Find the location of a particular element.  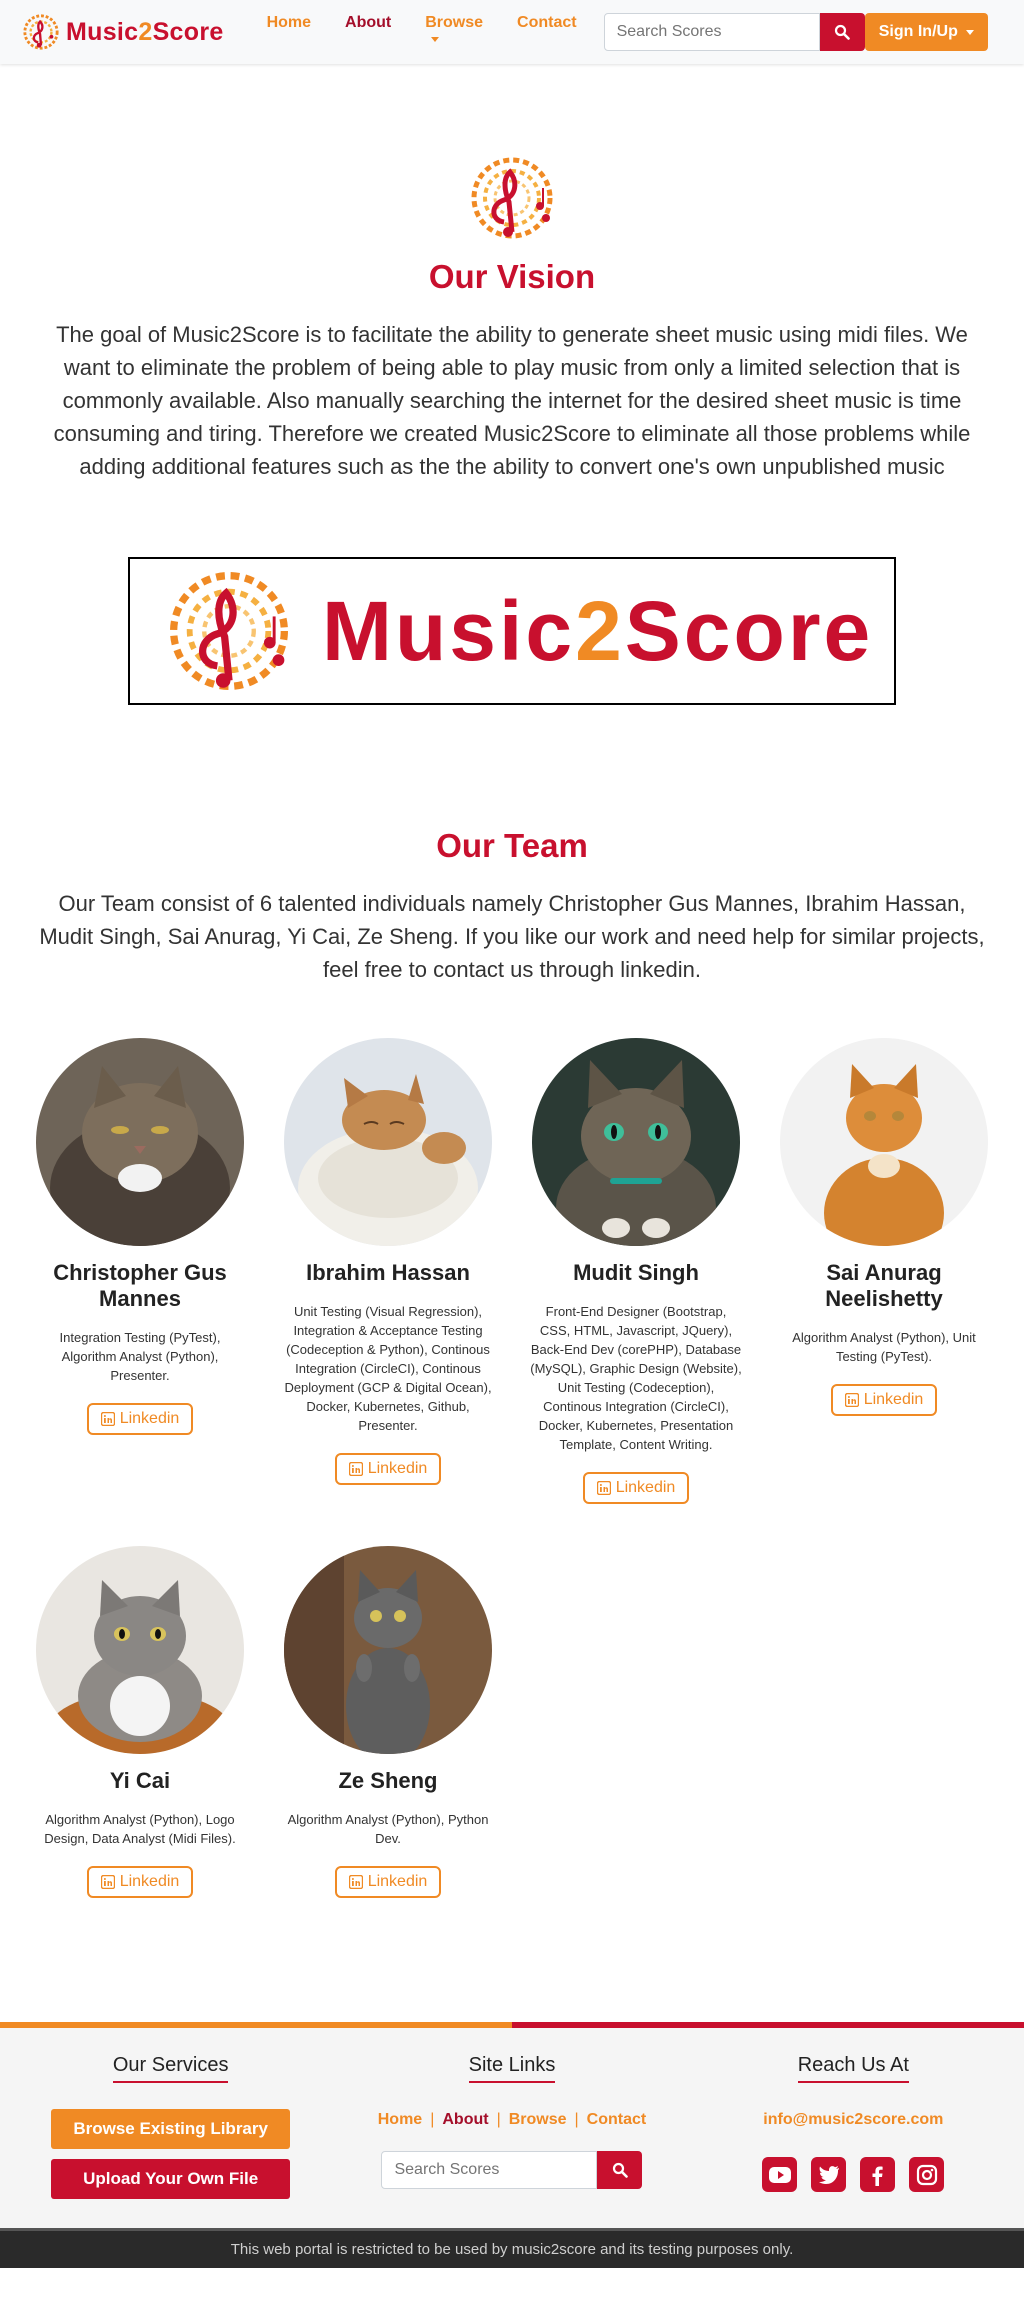

member-role: Algorithm Analyst (Python), Python Dev. is located at coordinates (388, 1829).